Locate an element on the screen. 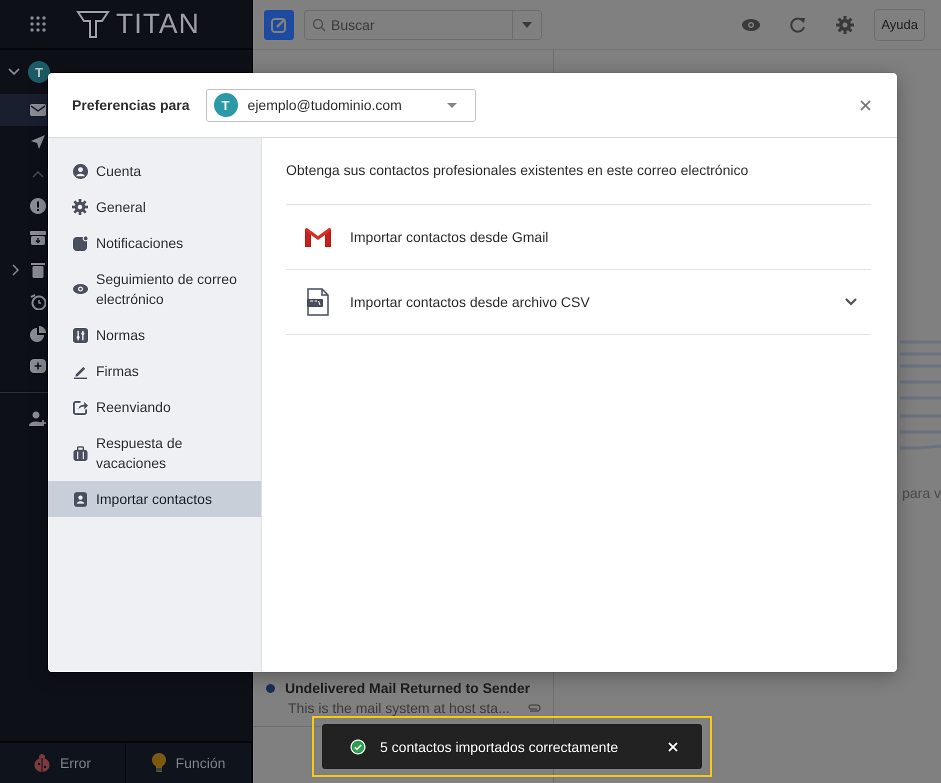  add-user-icon is located at coordinates (38, 419).